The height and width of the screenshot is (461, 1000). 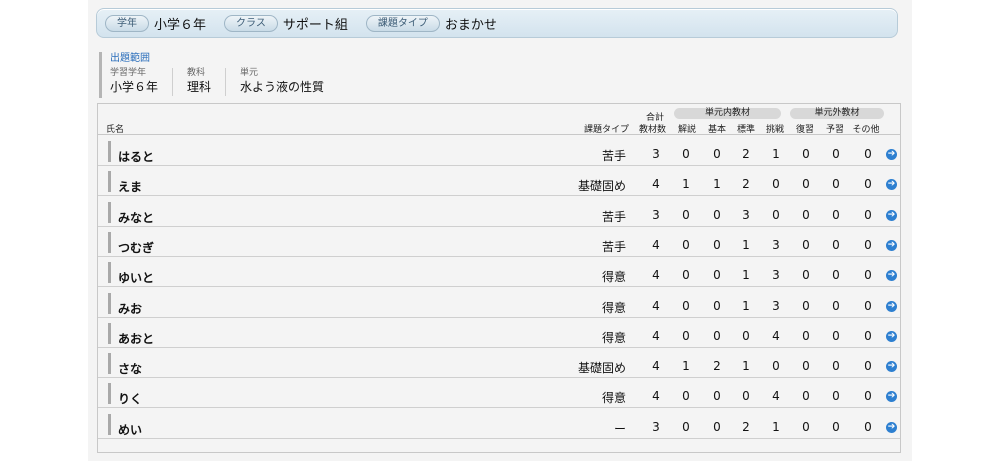 I want to click on header-group-out-unit: 単元外教材, so click(x=837, y=113).